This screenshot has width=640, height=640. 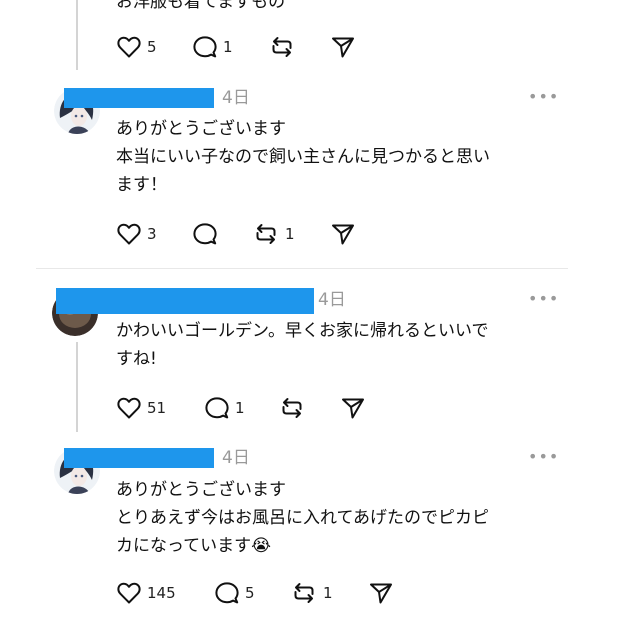 I want to click on post-text-line: かわいいゴールデン。早くお家に帰れるといいで, so click(x=302, y=331).